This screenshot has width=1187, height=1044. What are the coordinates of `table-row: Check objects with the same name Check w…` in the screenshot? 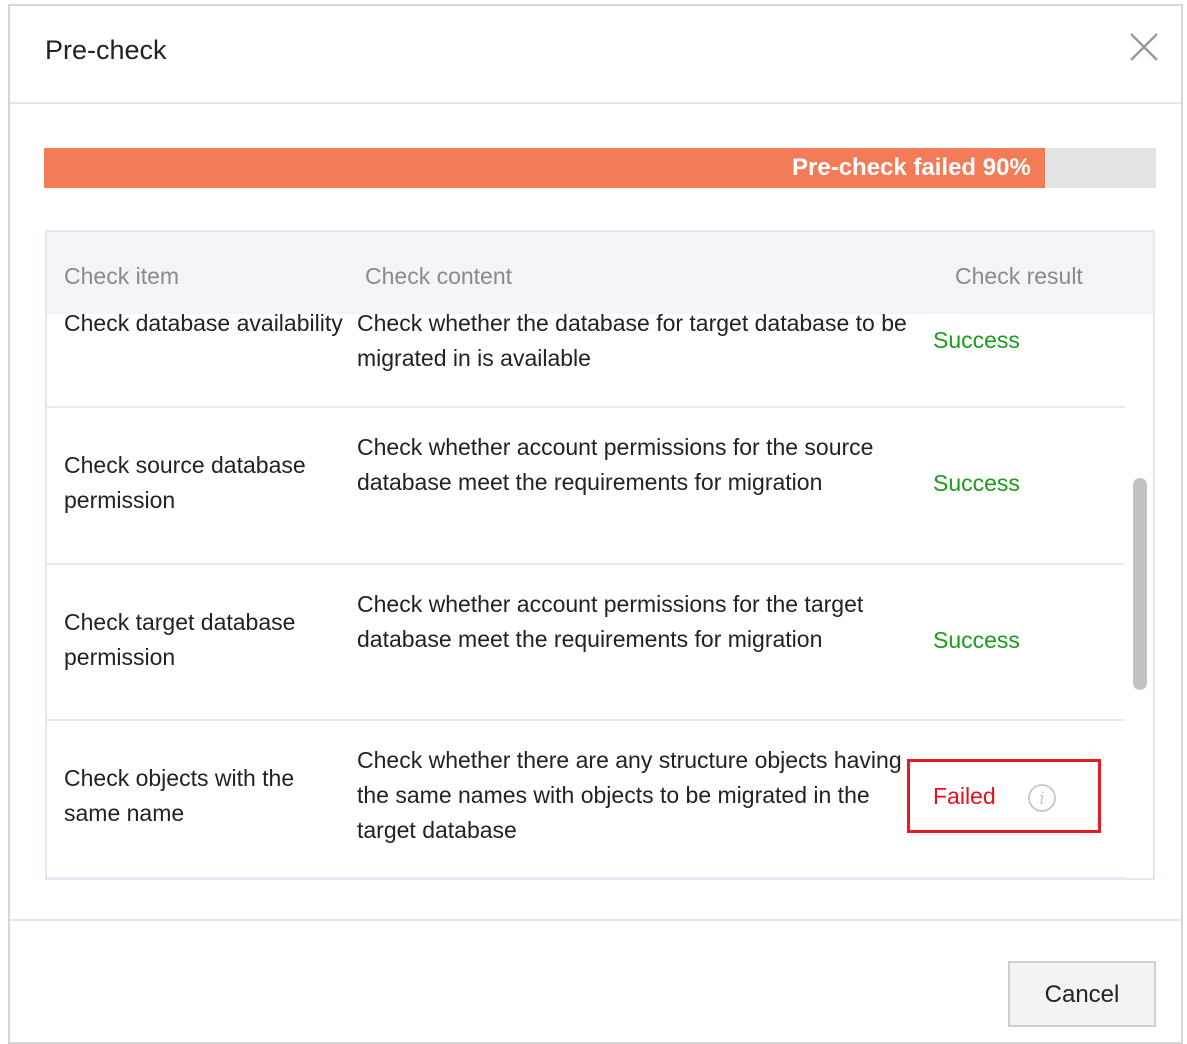 It's located at (586, 799).